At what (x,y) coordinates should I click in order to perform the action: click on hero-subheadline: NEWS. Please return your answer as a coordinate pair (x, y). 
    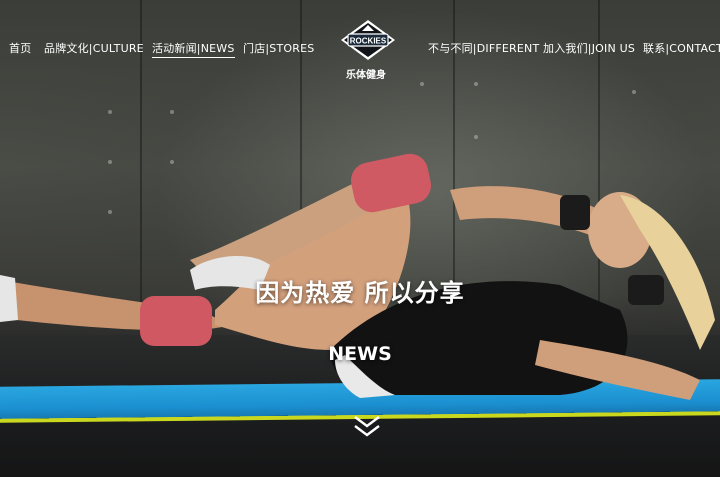
    Looking at the image, I should click on (360, 354).